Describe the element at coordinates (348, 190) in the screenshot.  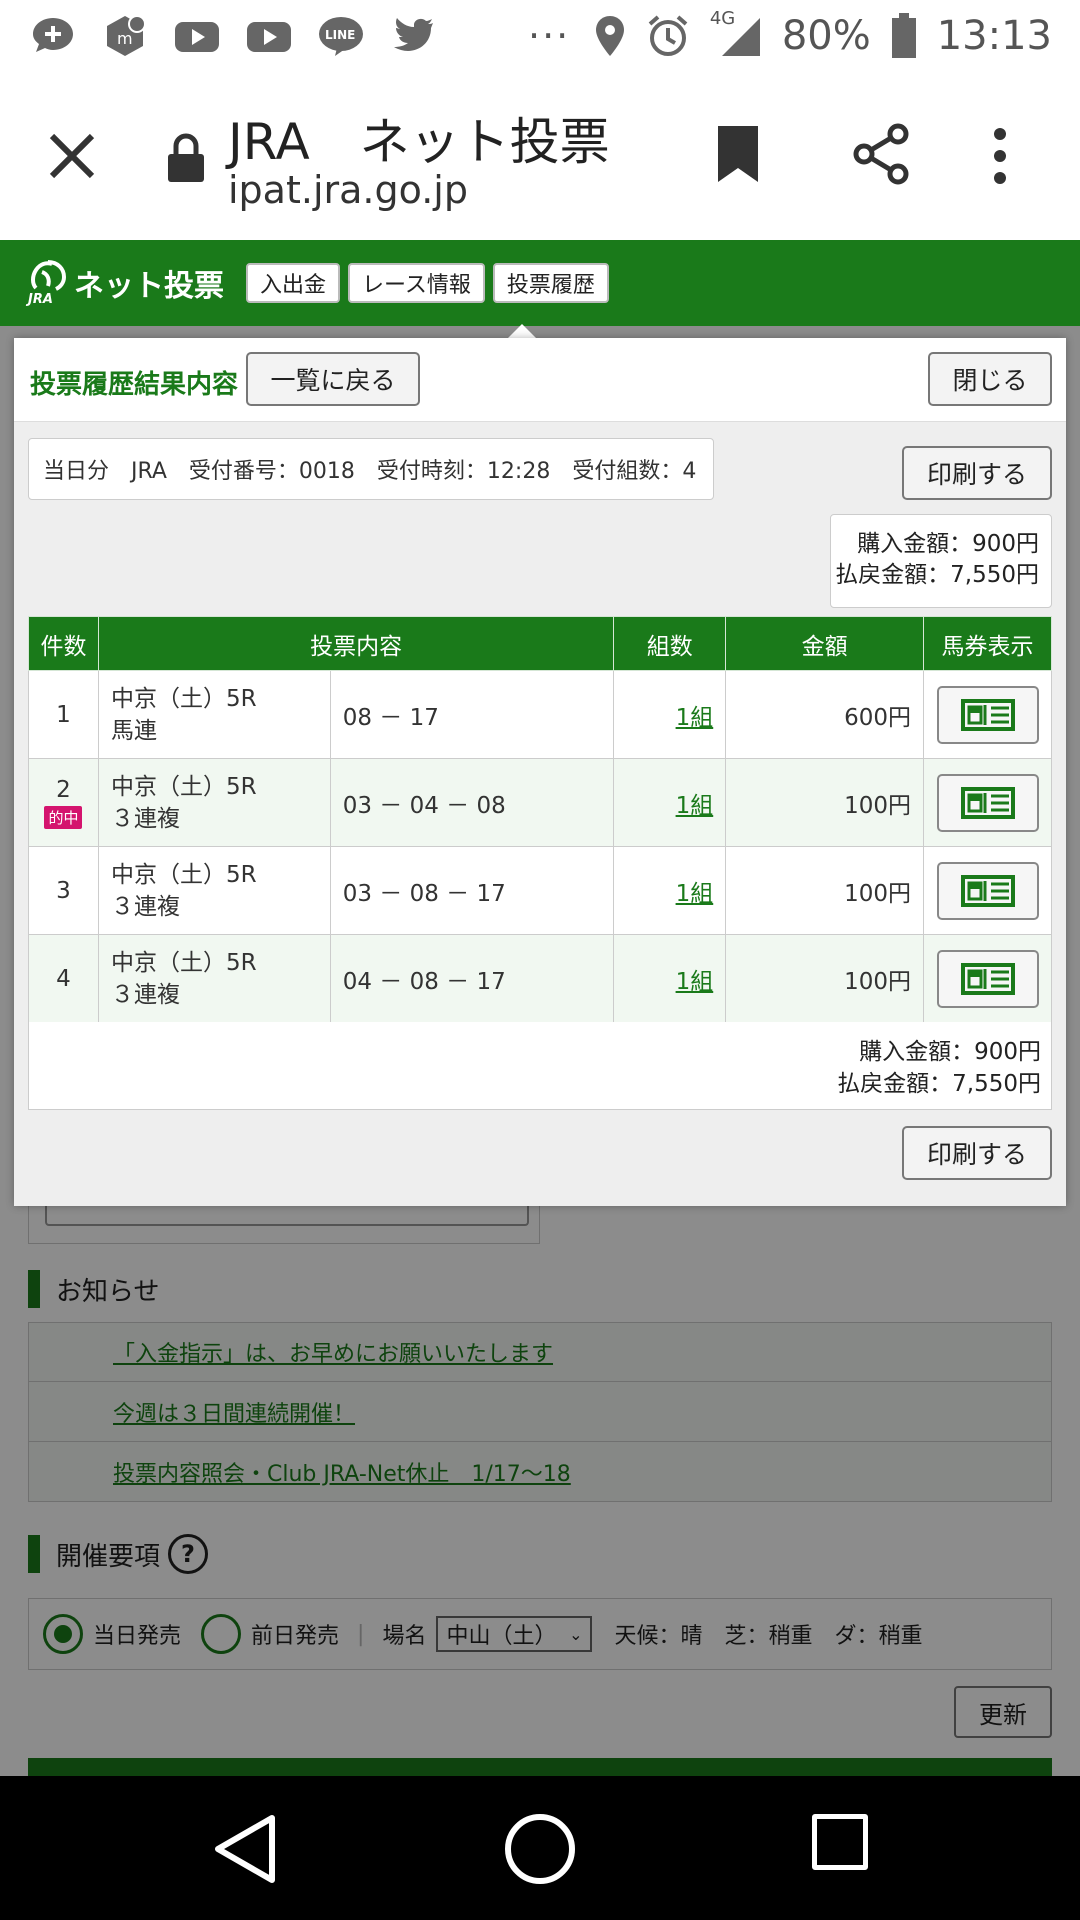
I see `page-url: ipat.jra.go.jp` at that location.